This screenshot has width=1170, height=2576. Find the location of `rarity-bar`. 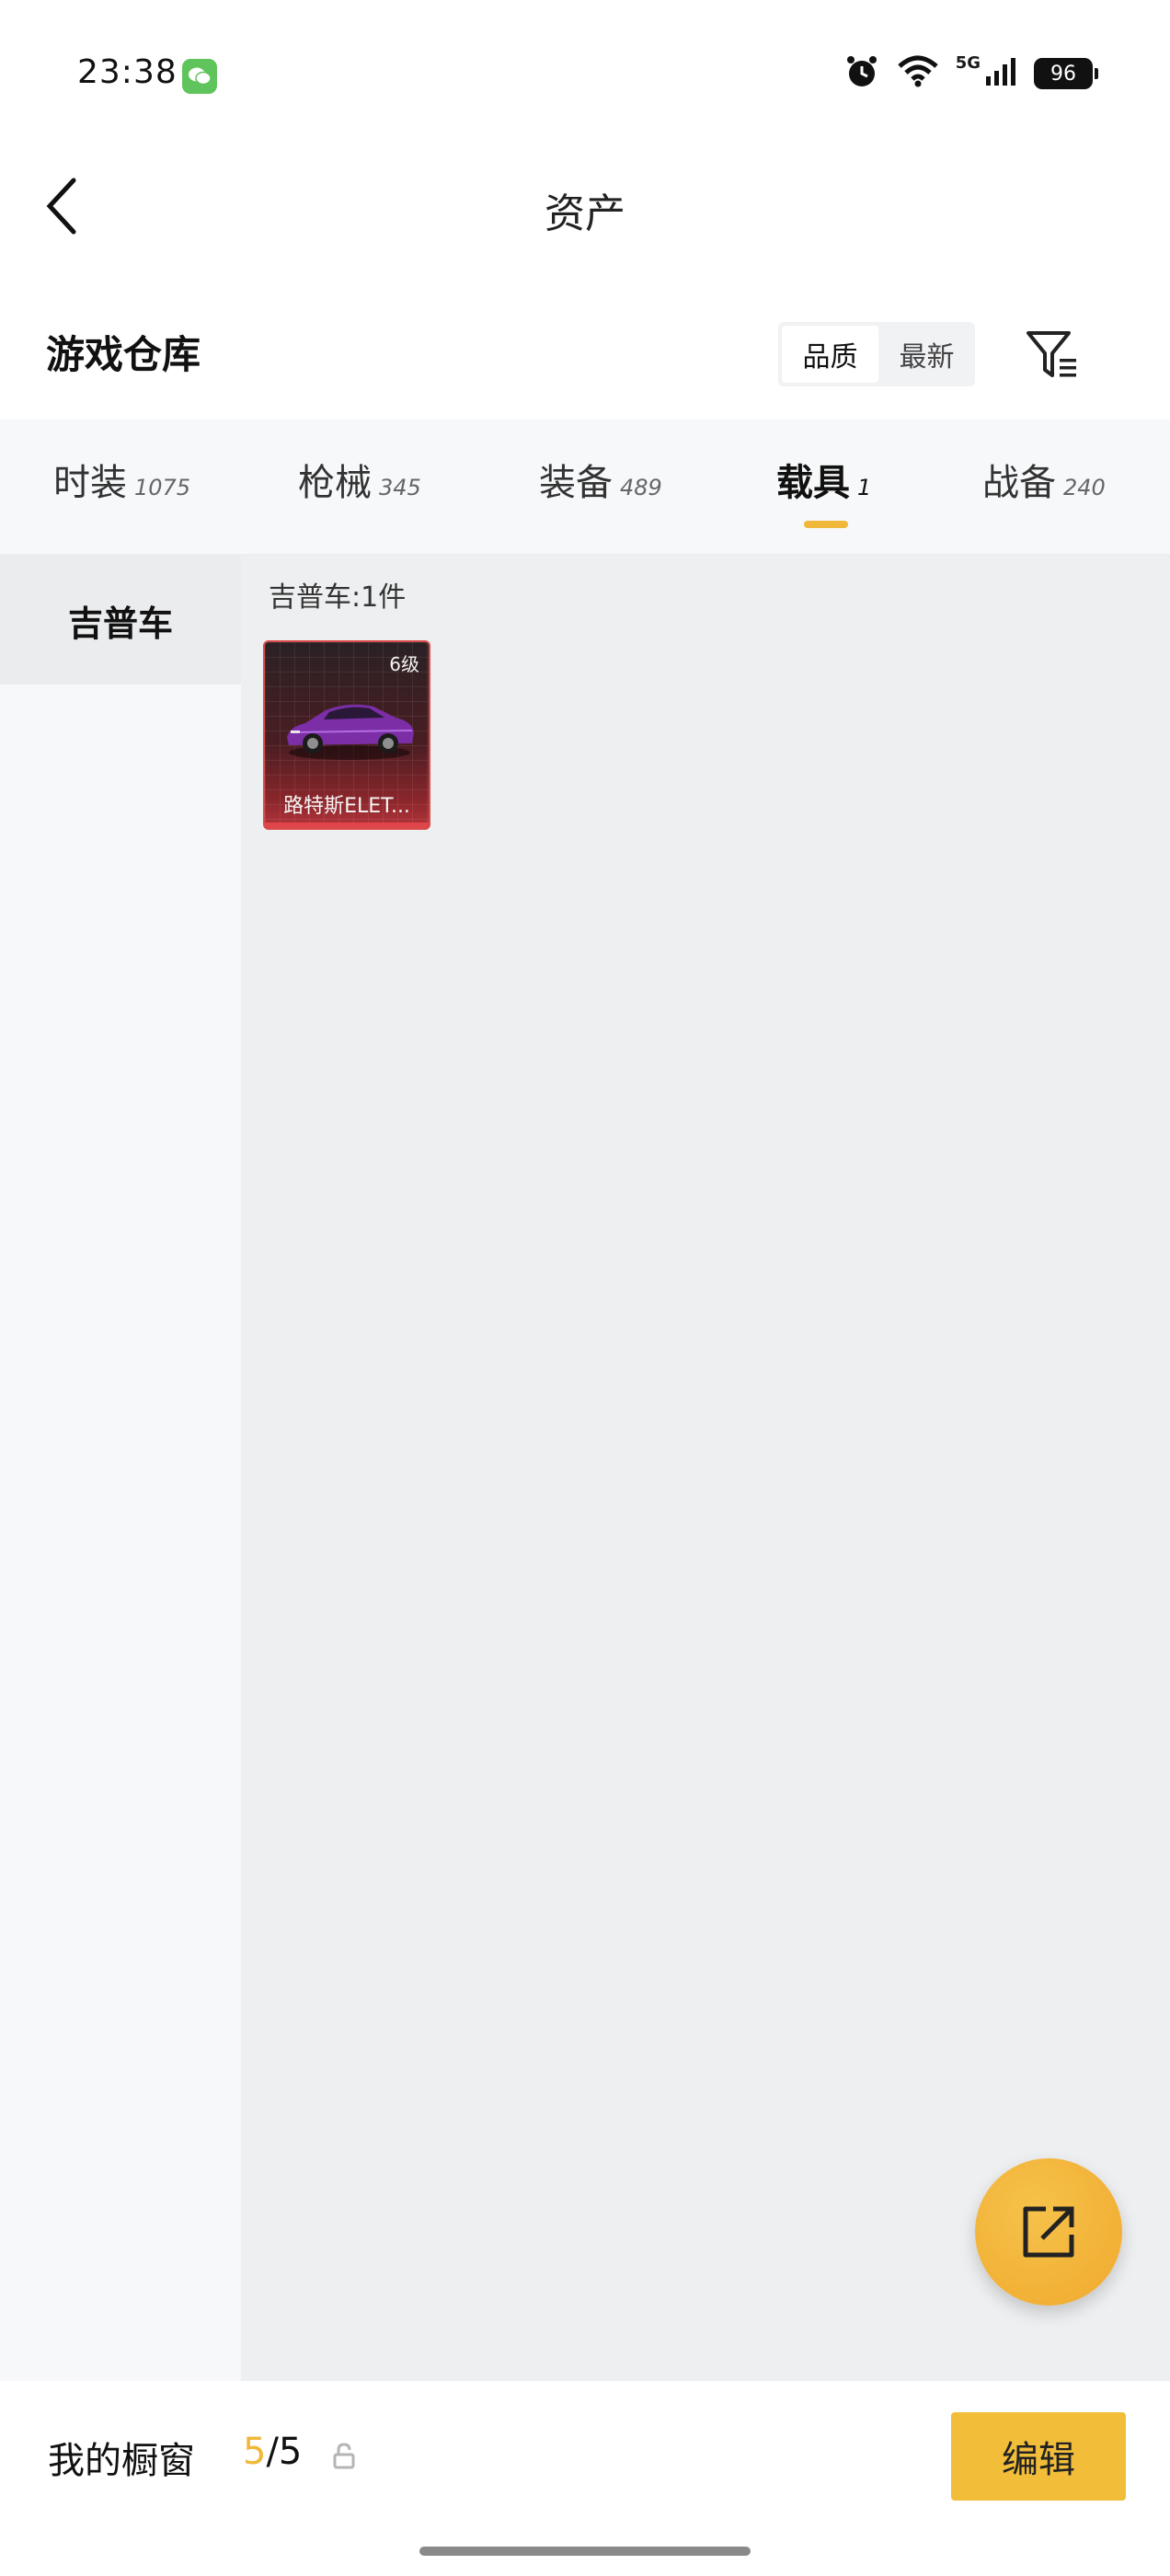

rarity-bar is located at coordinates (347, 825).